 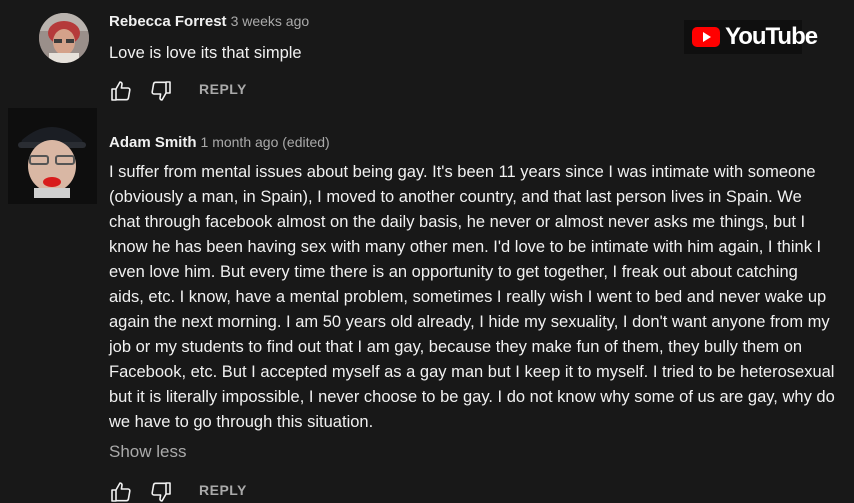 I want to click on author-name: Adam Smith, so click(x=153, y=142).